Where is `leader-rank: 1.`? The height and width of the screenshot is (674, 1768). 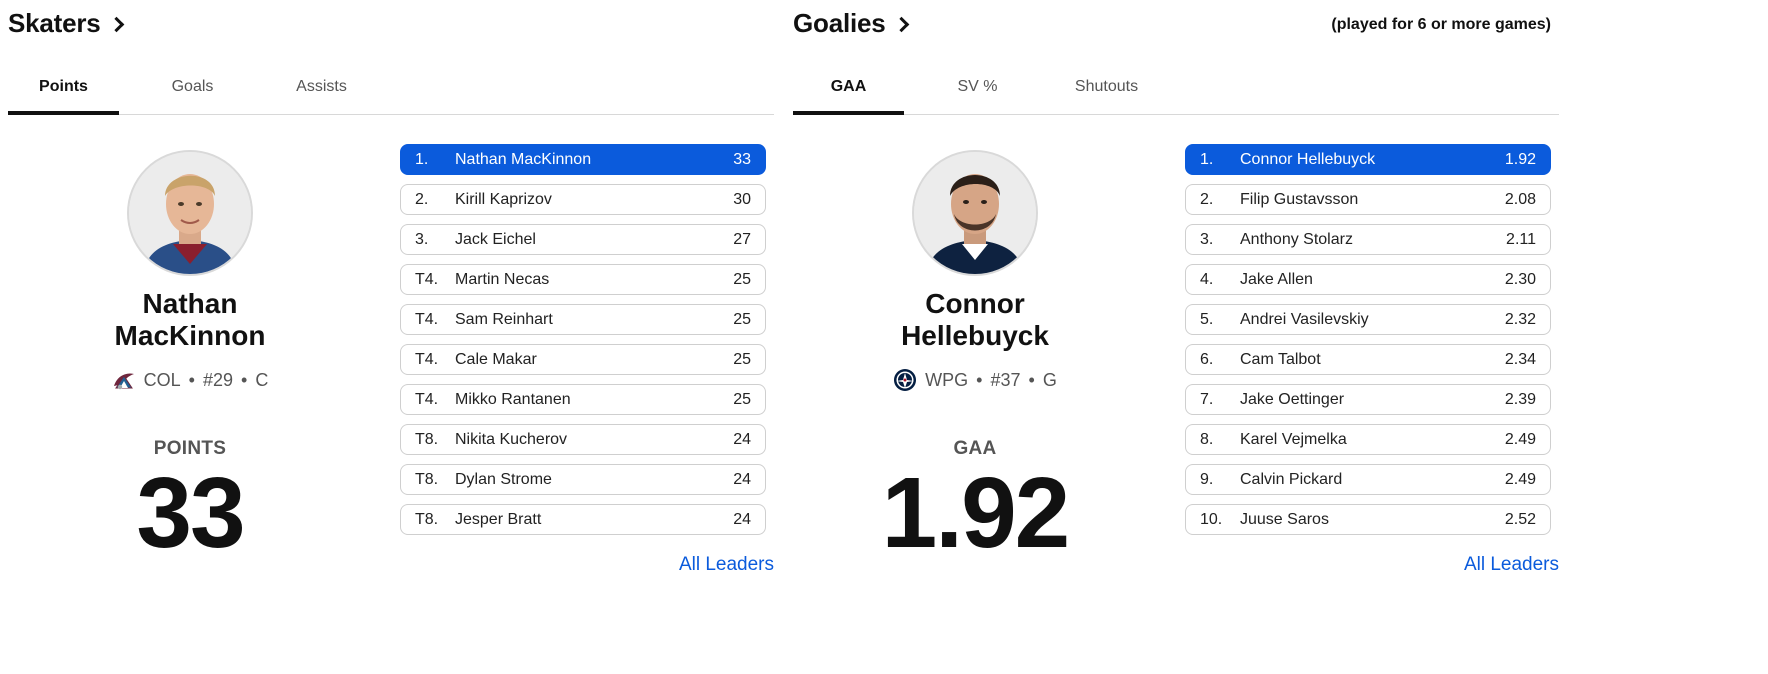
leader-rank: 1. is located at coordinates (422, 159).